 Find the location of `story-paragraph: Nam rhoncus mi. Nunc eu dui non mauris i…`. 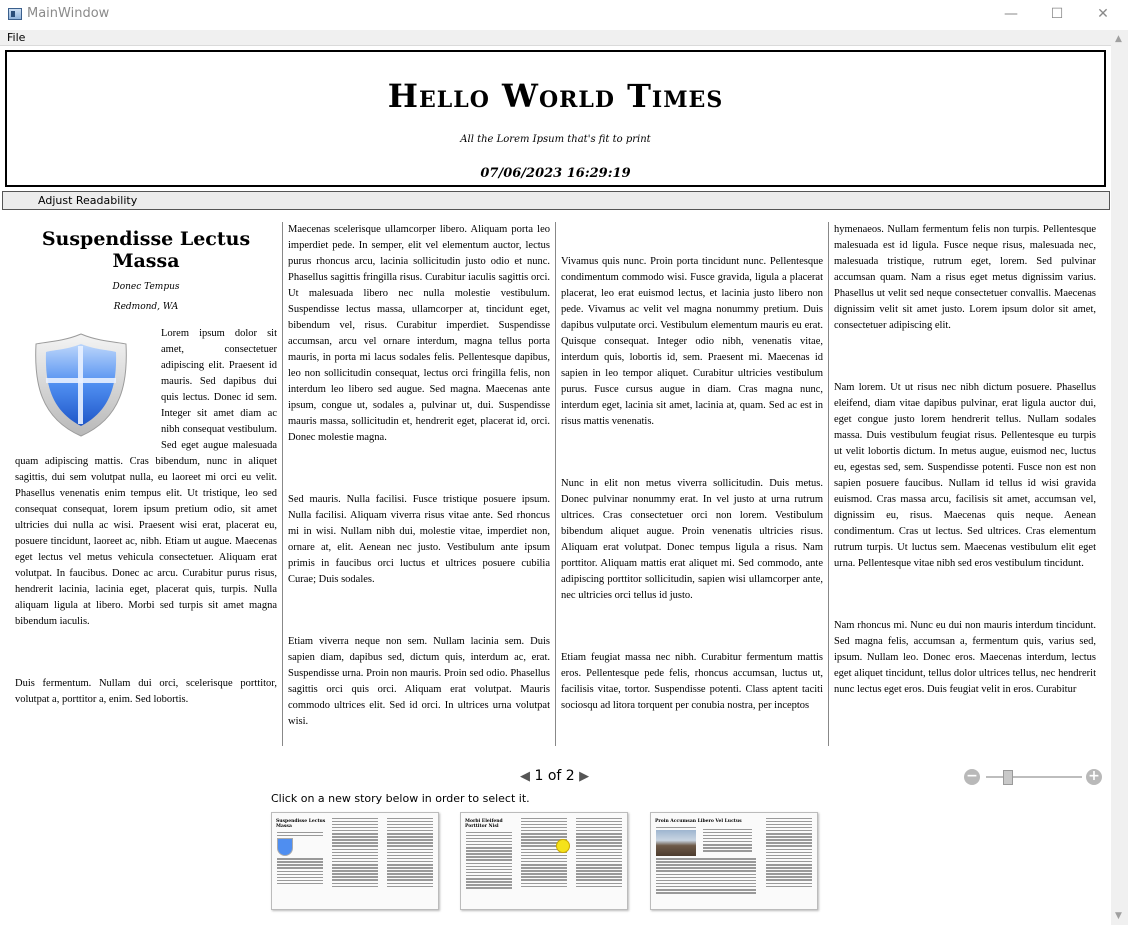

story-paragraph: Nam rhoncus mi. Nunc eu dui non mauris i… is located at coordinates (965, 657).